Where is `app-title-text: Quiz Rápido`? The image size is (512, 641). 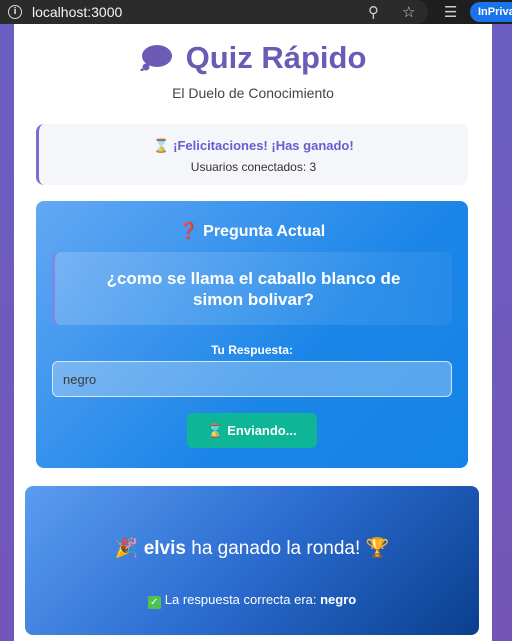
app-title-text: Quiz Rápido is located at coordinates (276, 57).